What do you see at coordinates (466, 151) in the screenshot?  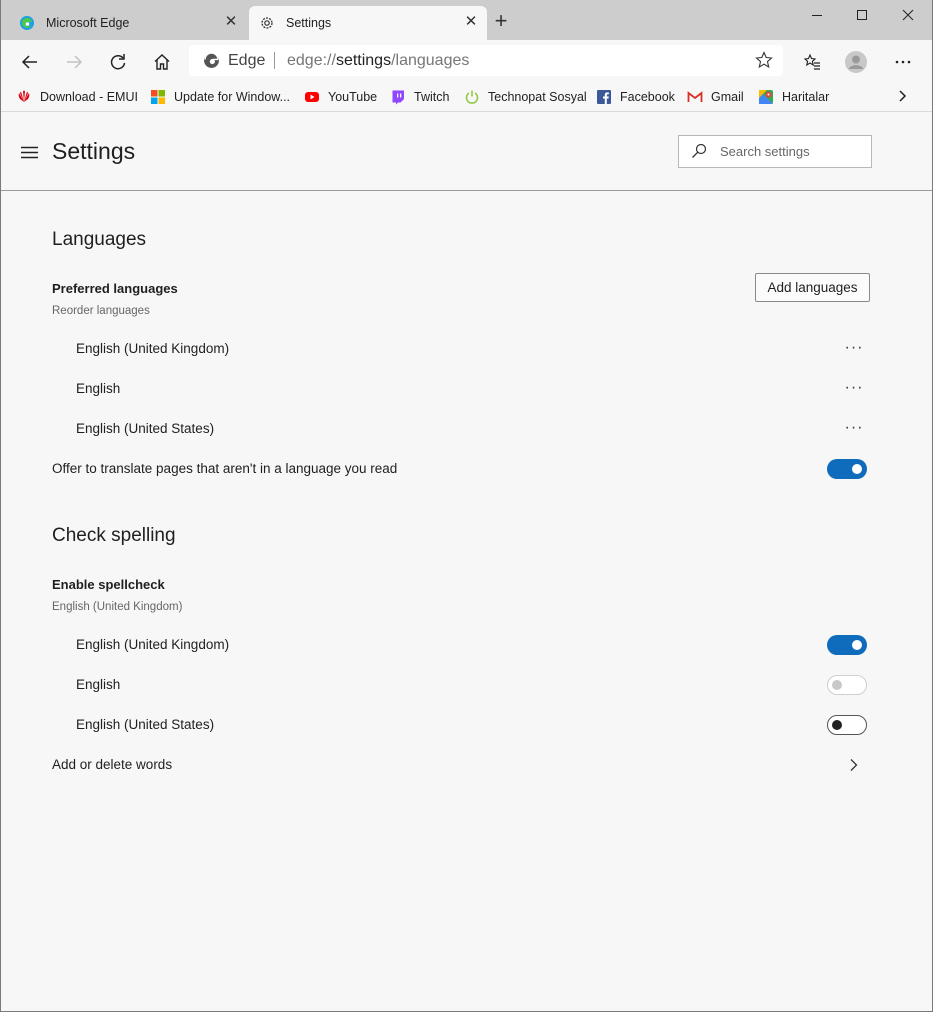 I see `settings-header: Settings Search settings` at bounding box center [466, 151].